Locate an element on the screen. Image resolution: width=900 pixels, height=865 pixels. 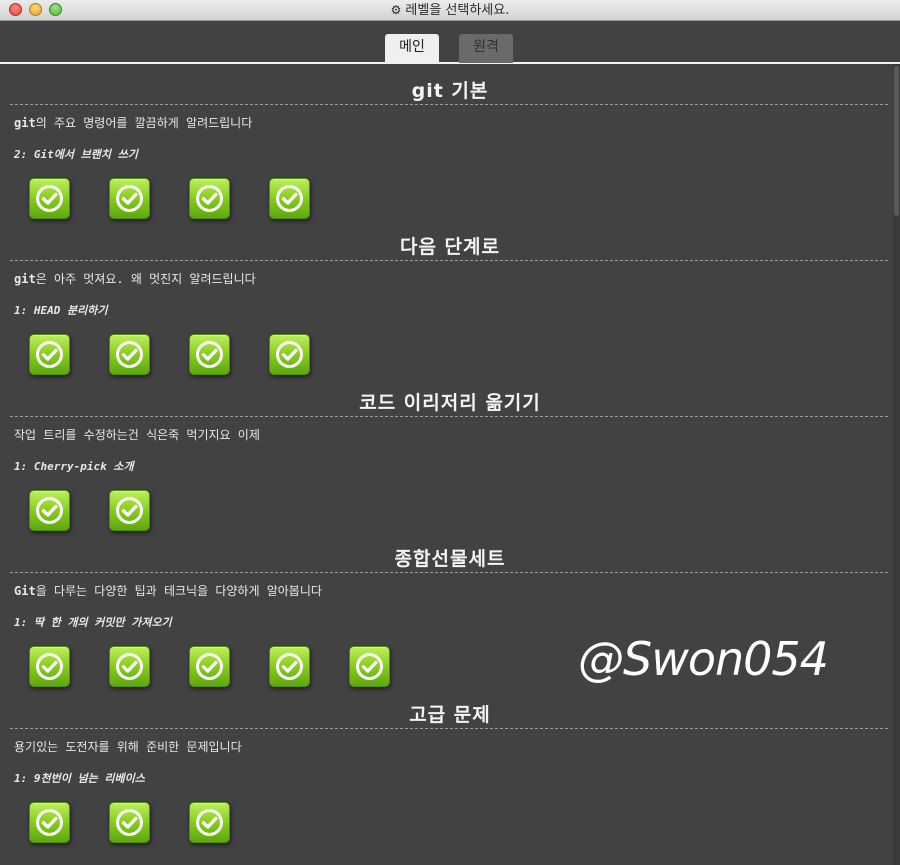
section-description-text: 은 아주 멋져요. 왜 멋진지 알려드립니다 is located at coordinates (145, 279).